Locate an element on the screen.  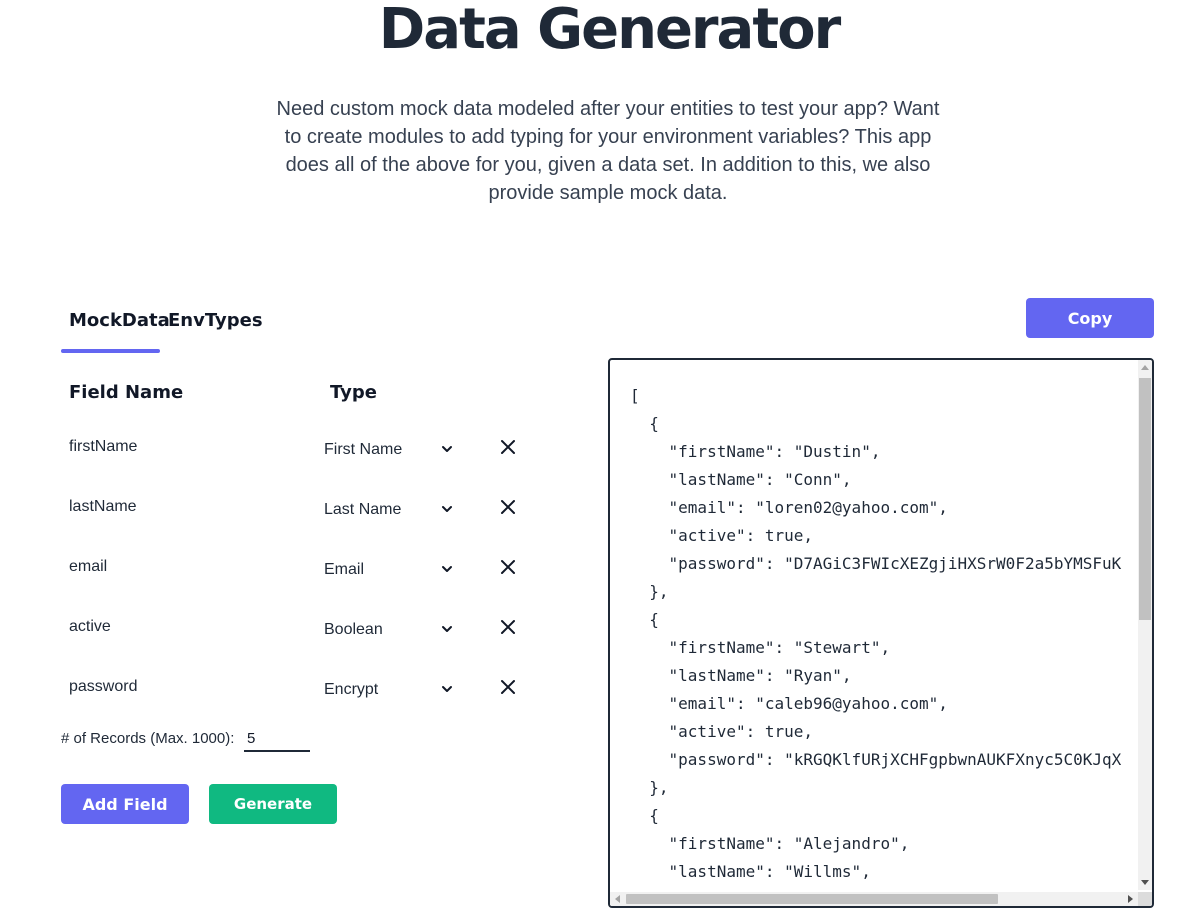
active-tab-indicator is located at coordinates (110, 351).